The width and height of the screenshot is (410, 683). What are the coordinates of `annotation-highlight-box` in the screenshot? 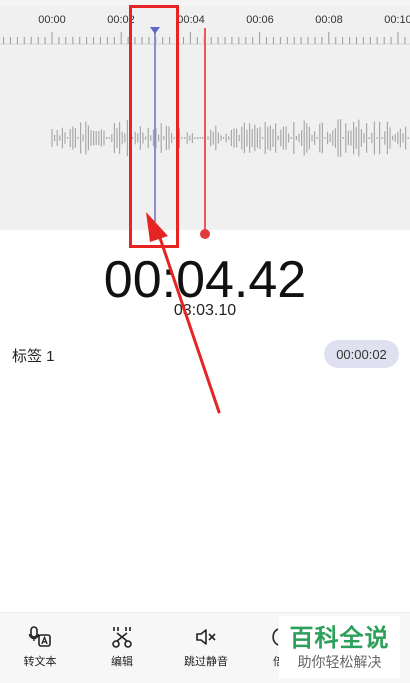 It's located at (154, 126).